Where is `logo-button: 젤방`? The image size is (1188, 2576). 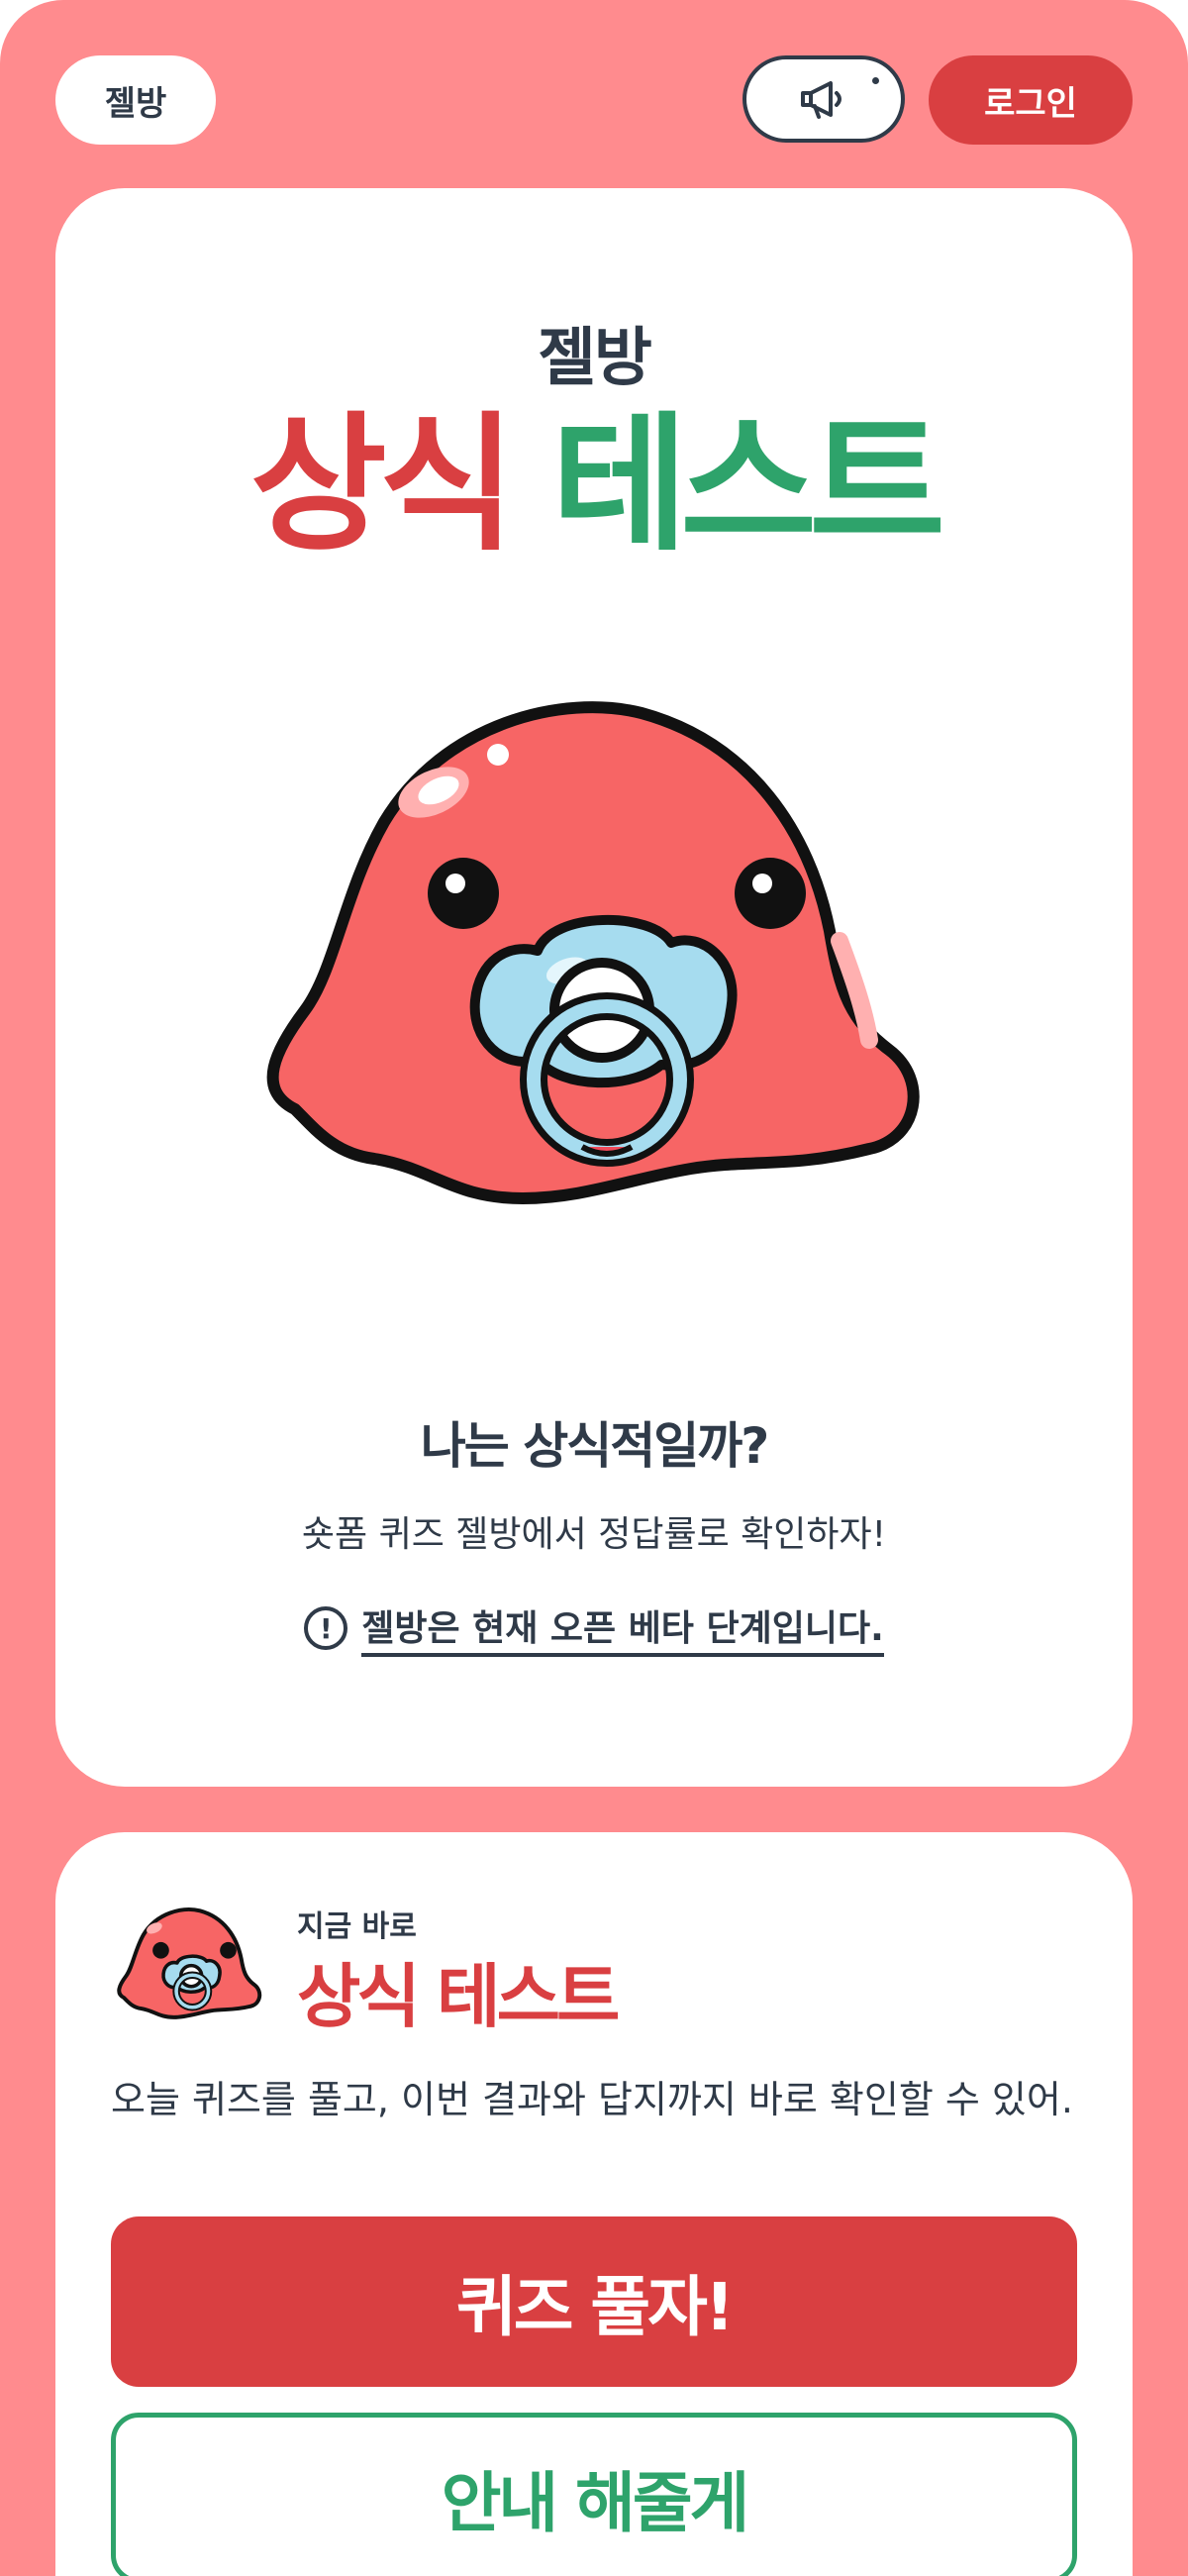
logo-button: 젤방 is located at coordinates (135, 100).